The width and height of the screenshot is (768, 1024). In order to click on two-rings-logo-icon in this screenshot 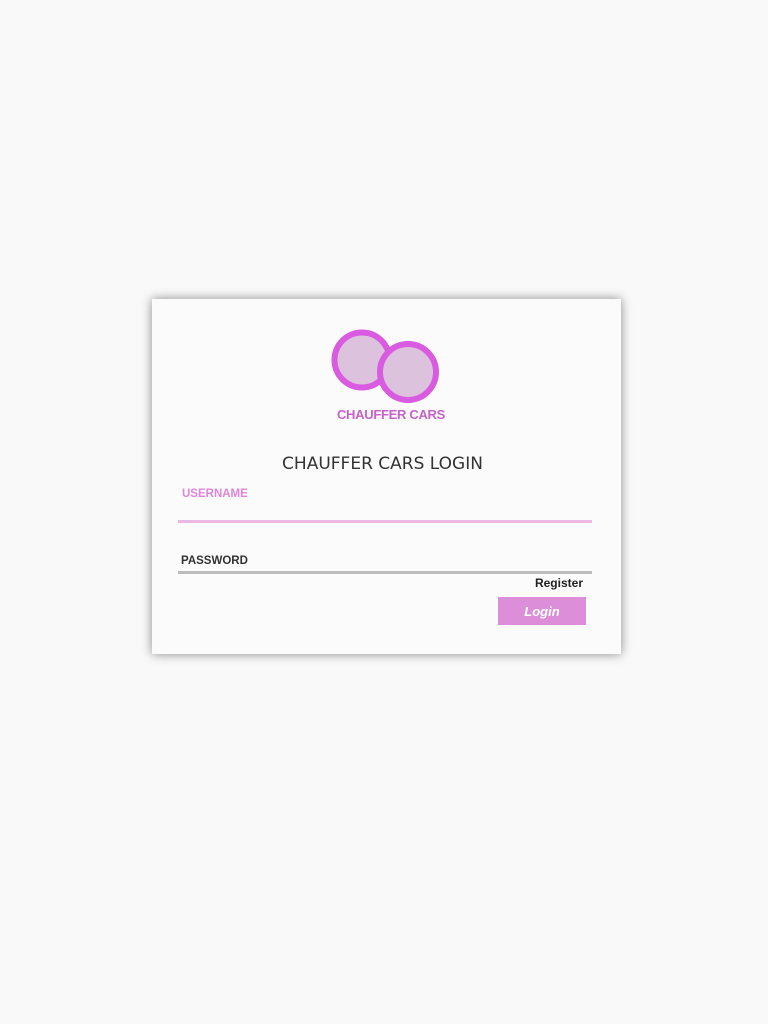, I will do `click(385, 366)`.